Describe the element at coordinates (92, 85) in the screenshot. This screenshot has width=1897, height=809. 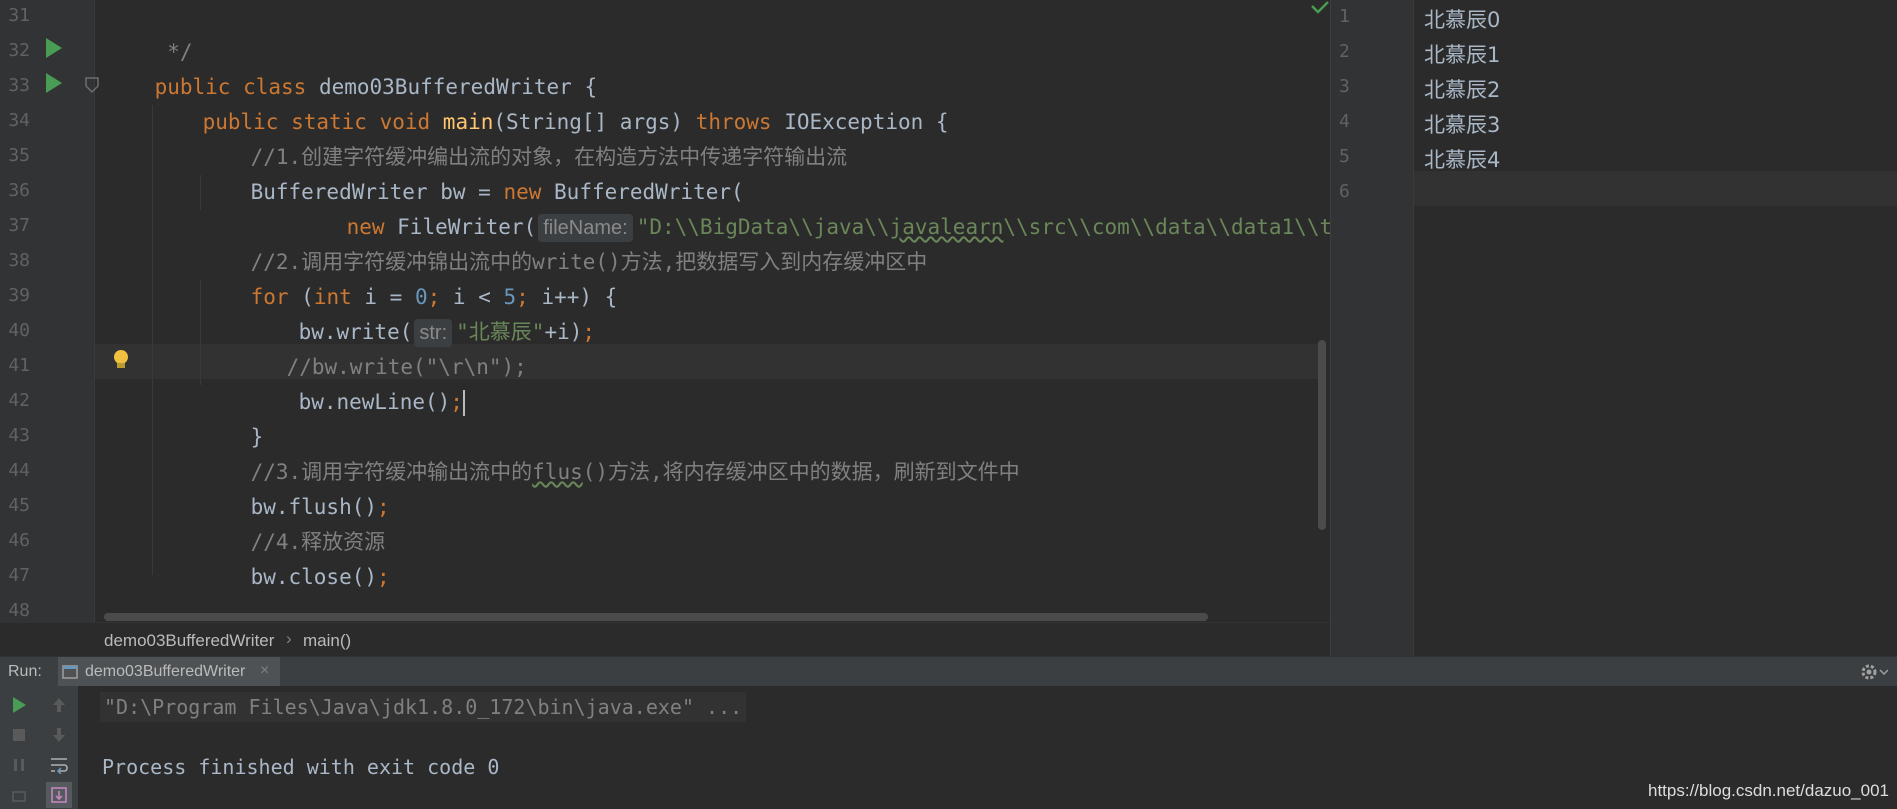
I see `fold-icon` at that location.